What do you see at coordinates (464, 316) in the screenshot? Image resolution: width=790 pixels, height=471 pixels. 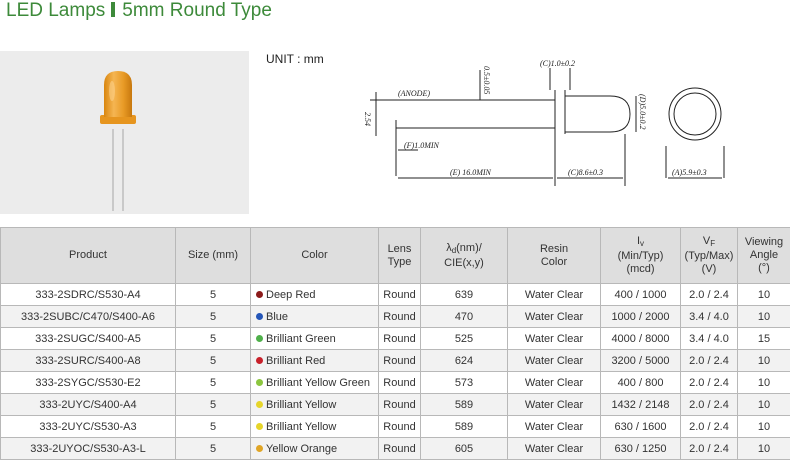 I see `cell-wl: 470` at bounding box center [464, 316].